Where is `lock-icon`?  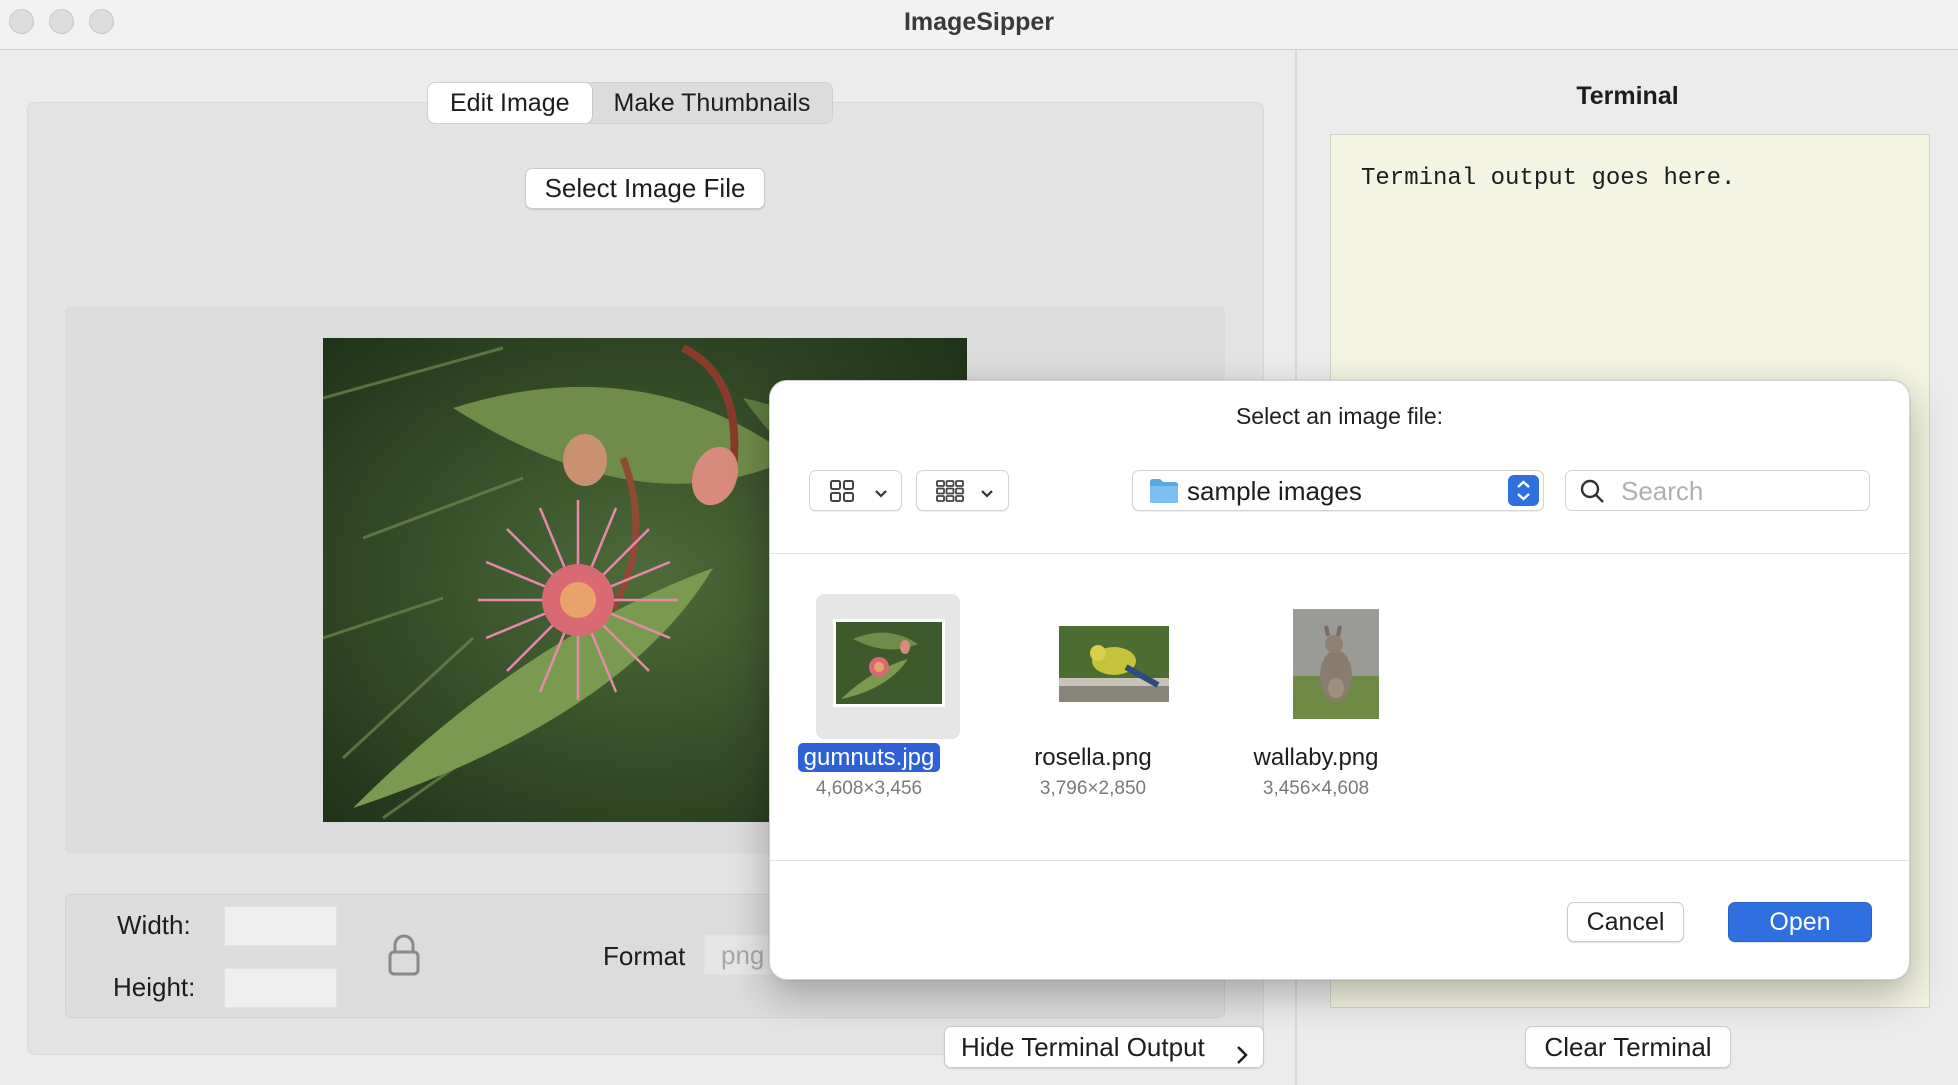
lock-icon is located at coordinates (404, 957).